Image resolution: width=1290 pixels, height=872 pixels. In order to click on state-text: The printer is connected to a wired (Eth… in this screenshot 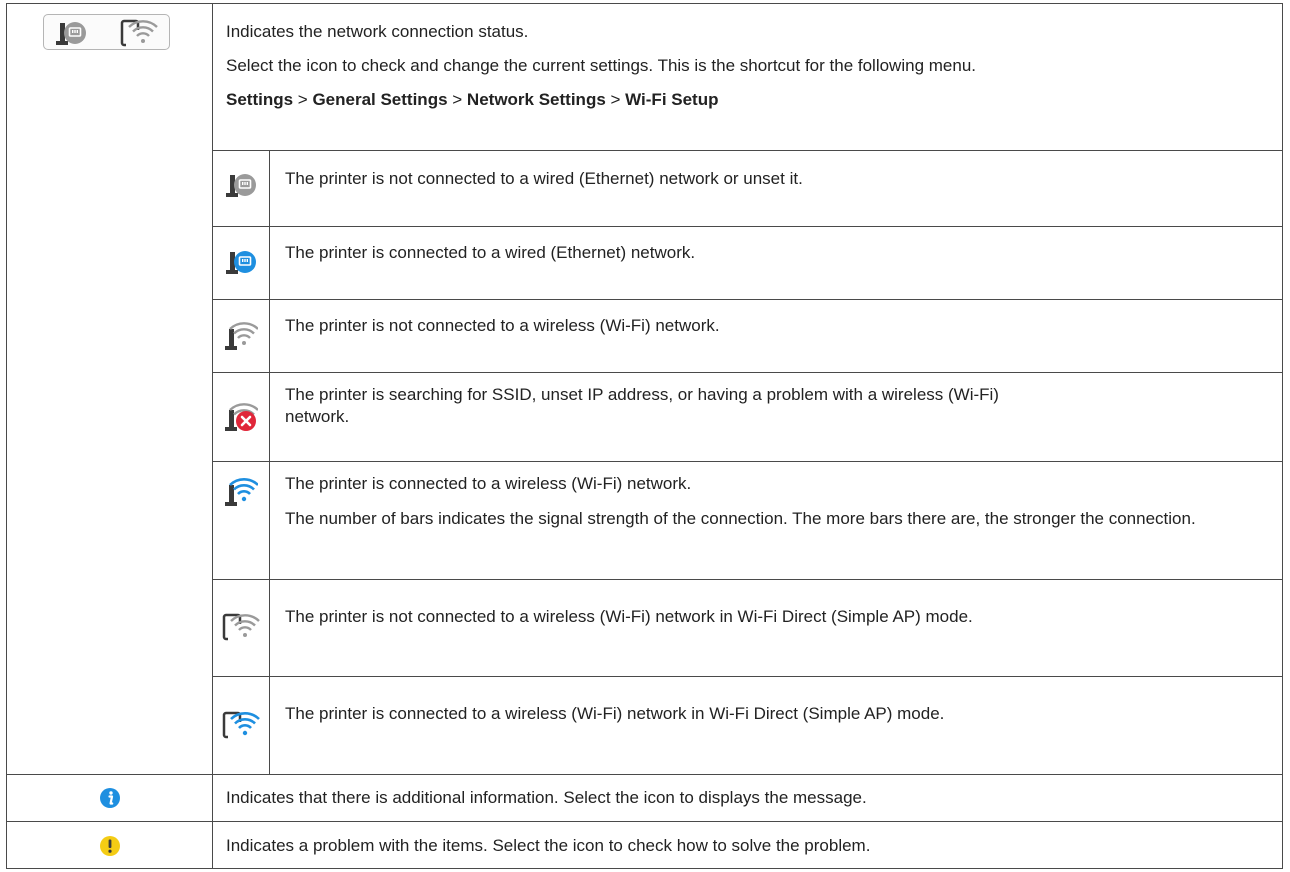, I will do `click(490, 252)`.